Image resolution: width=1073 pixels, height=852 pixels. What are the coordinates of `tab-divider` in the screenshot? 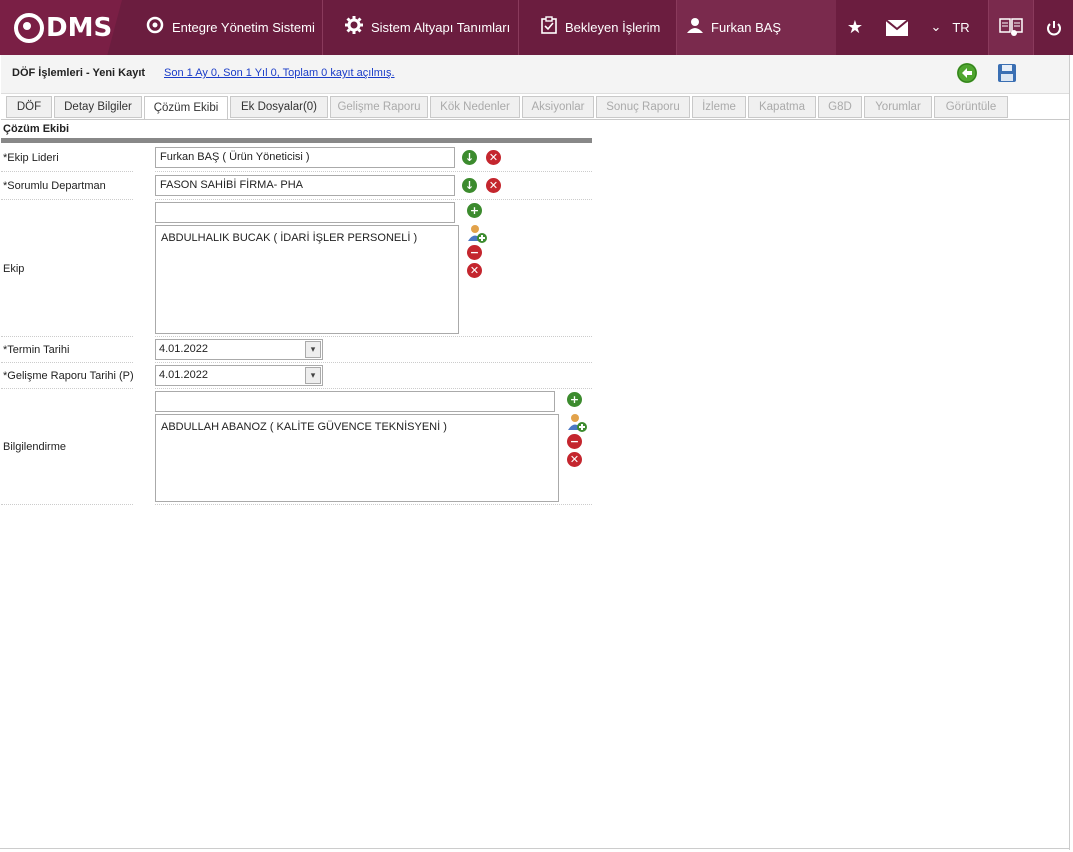 It's located at (535, 119).